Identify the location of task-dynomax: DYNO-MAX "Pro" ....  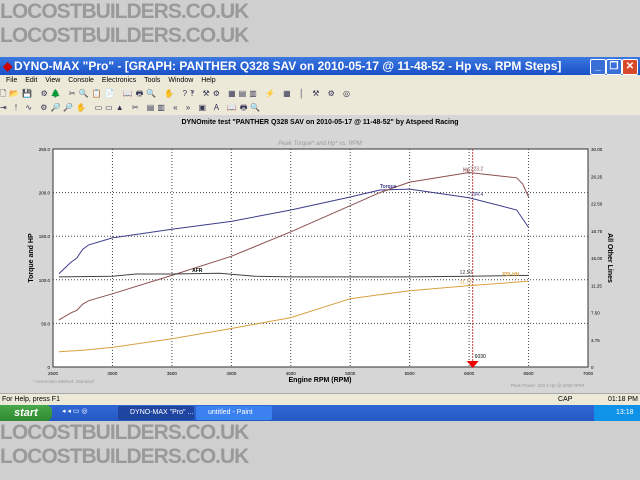
(156, 413).